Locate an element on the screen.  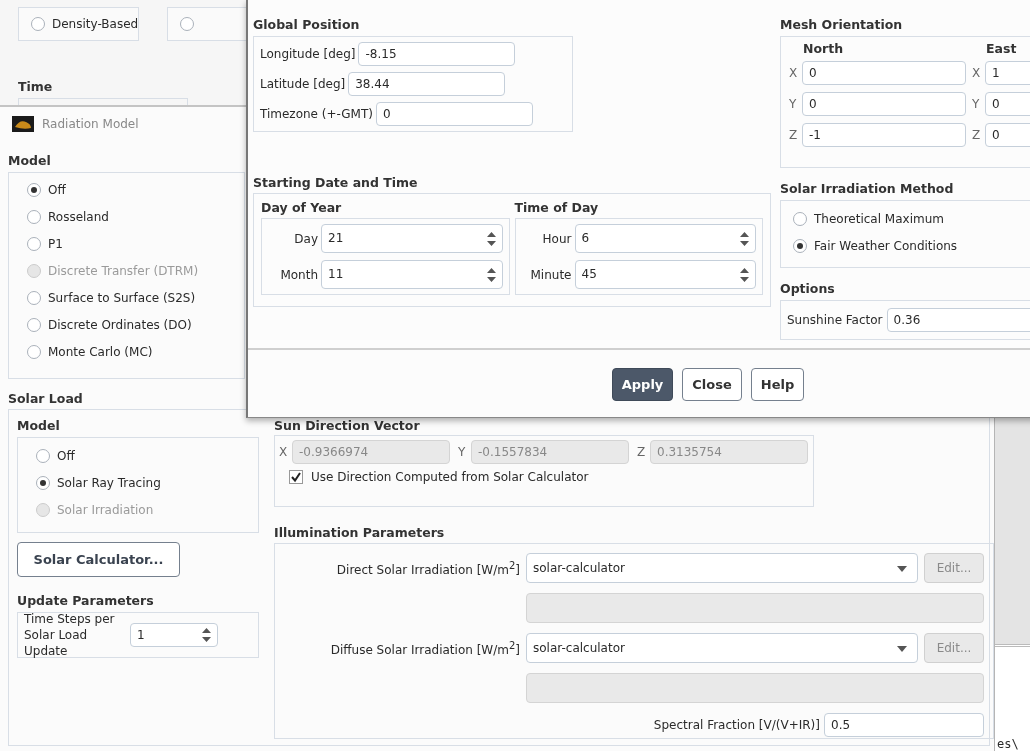
option-label: Discrete Ordinates (DO) is located at coordinates (120, 324).